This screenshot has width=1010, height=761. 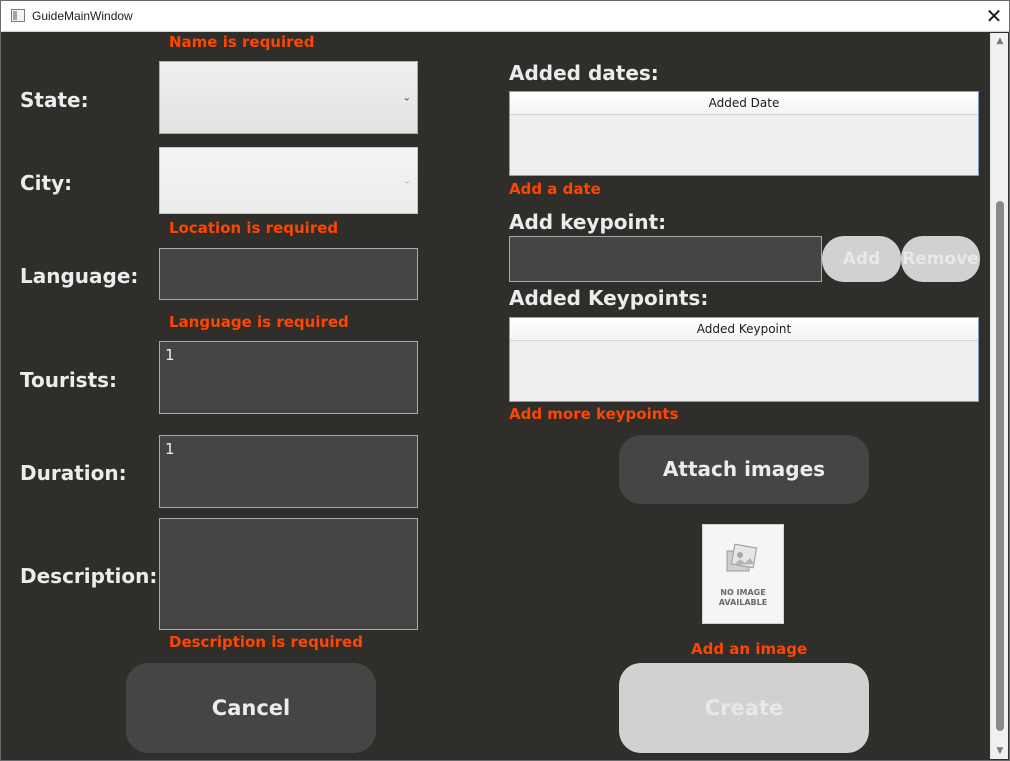 What do you see at coordinates (54, 100) in the screenshot?
I see `state-label: State:` at bounding box center [54, 100].